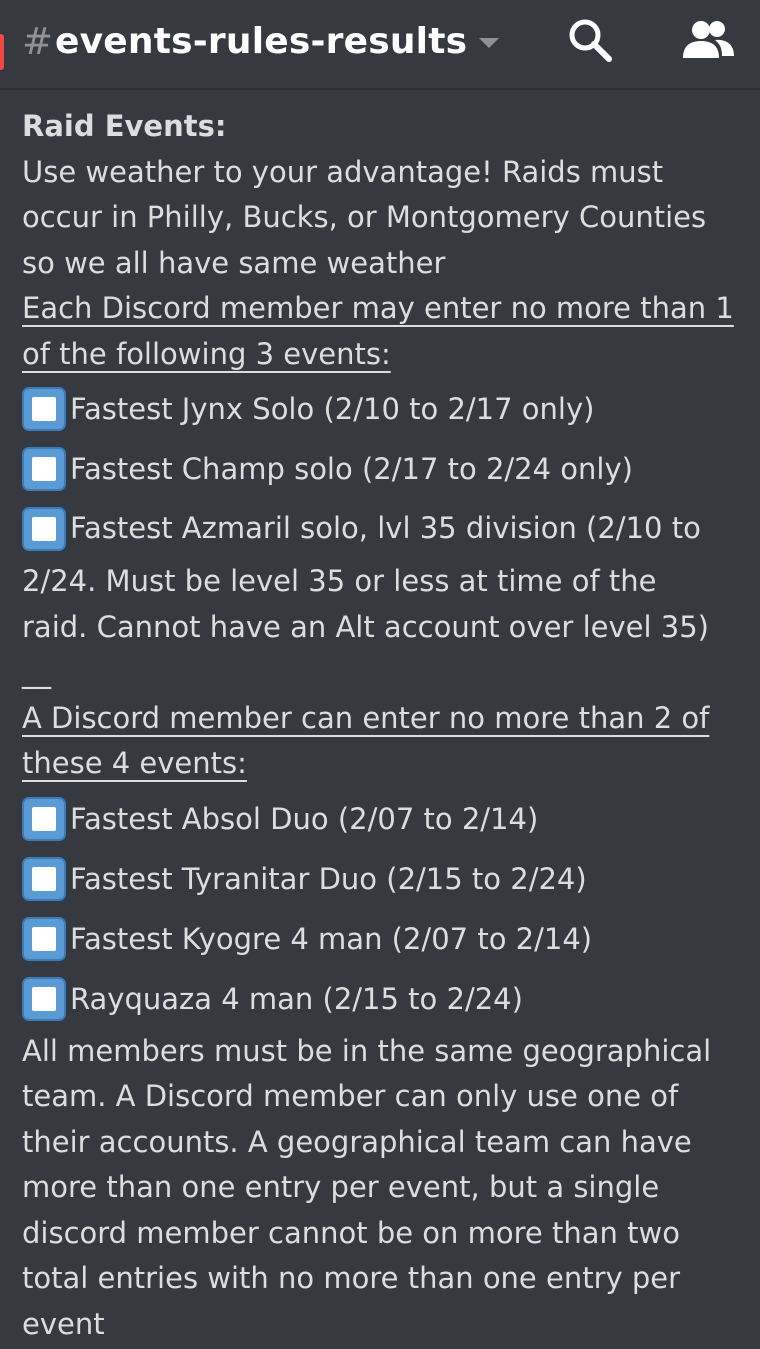 The image size is (760, 1349). What do you see at coordinates (206, 353) in the screenshot?
I see `rule-heading: of the following 3 events:` at bounding box center [206, 353].